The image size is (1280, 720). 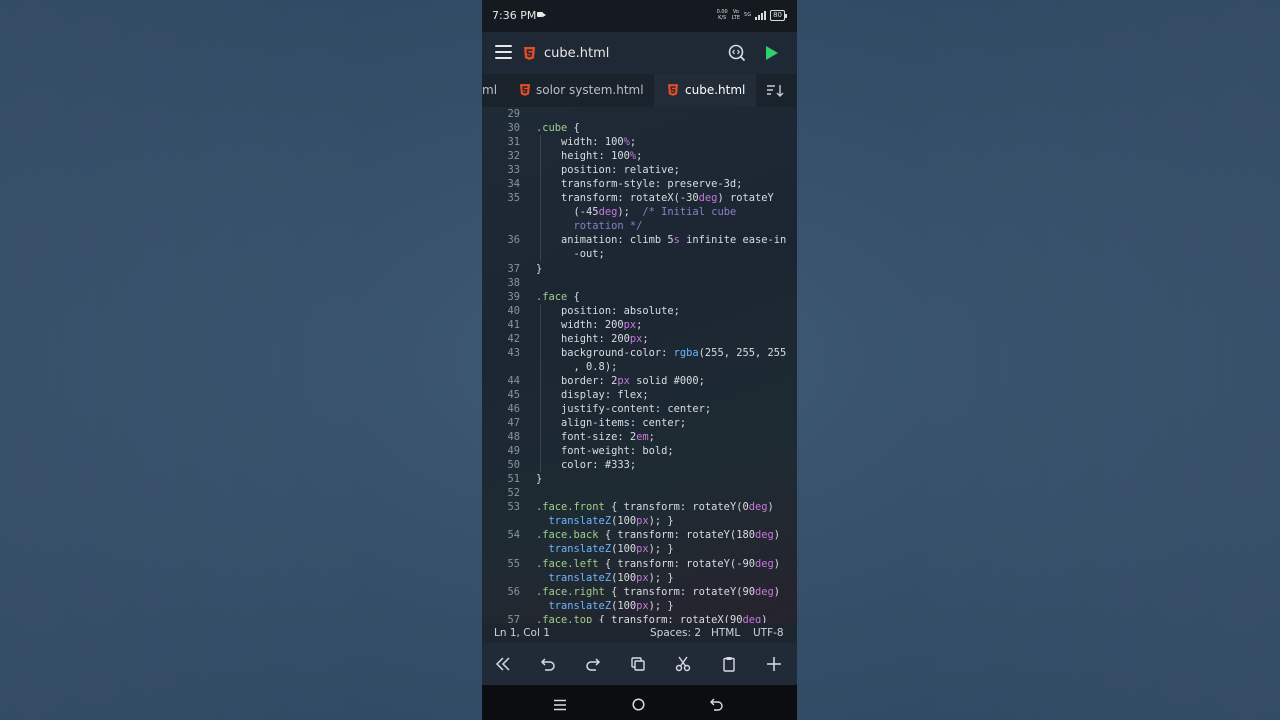 What do you see at coordinates (639, 465) in the screenshot?
I see `code-line: 50 color: #333;` at bounding box center [639, 465].